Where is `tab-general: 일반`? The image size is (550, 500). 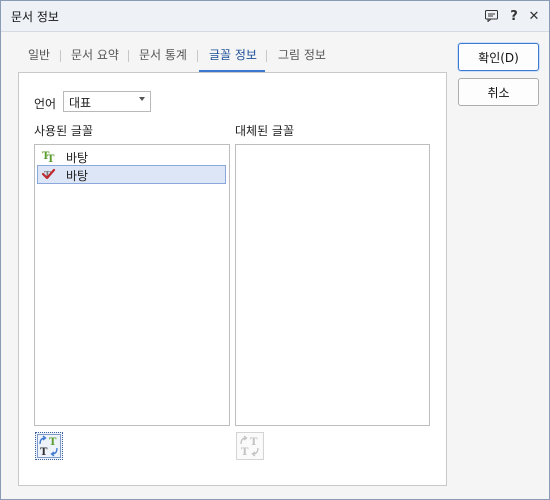 tab-general: 일반 is located at coordinates (39, 58).